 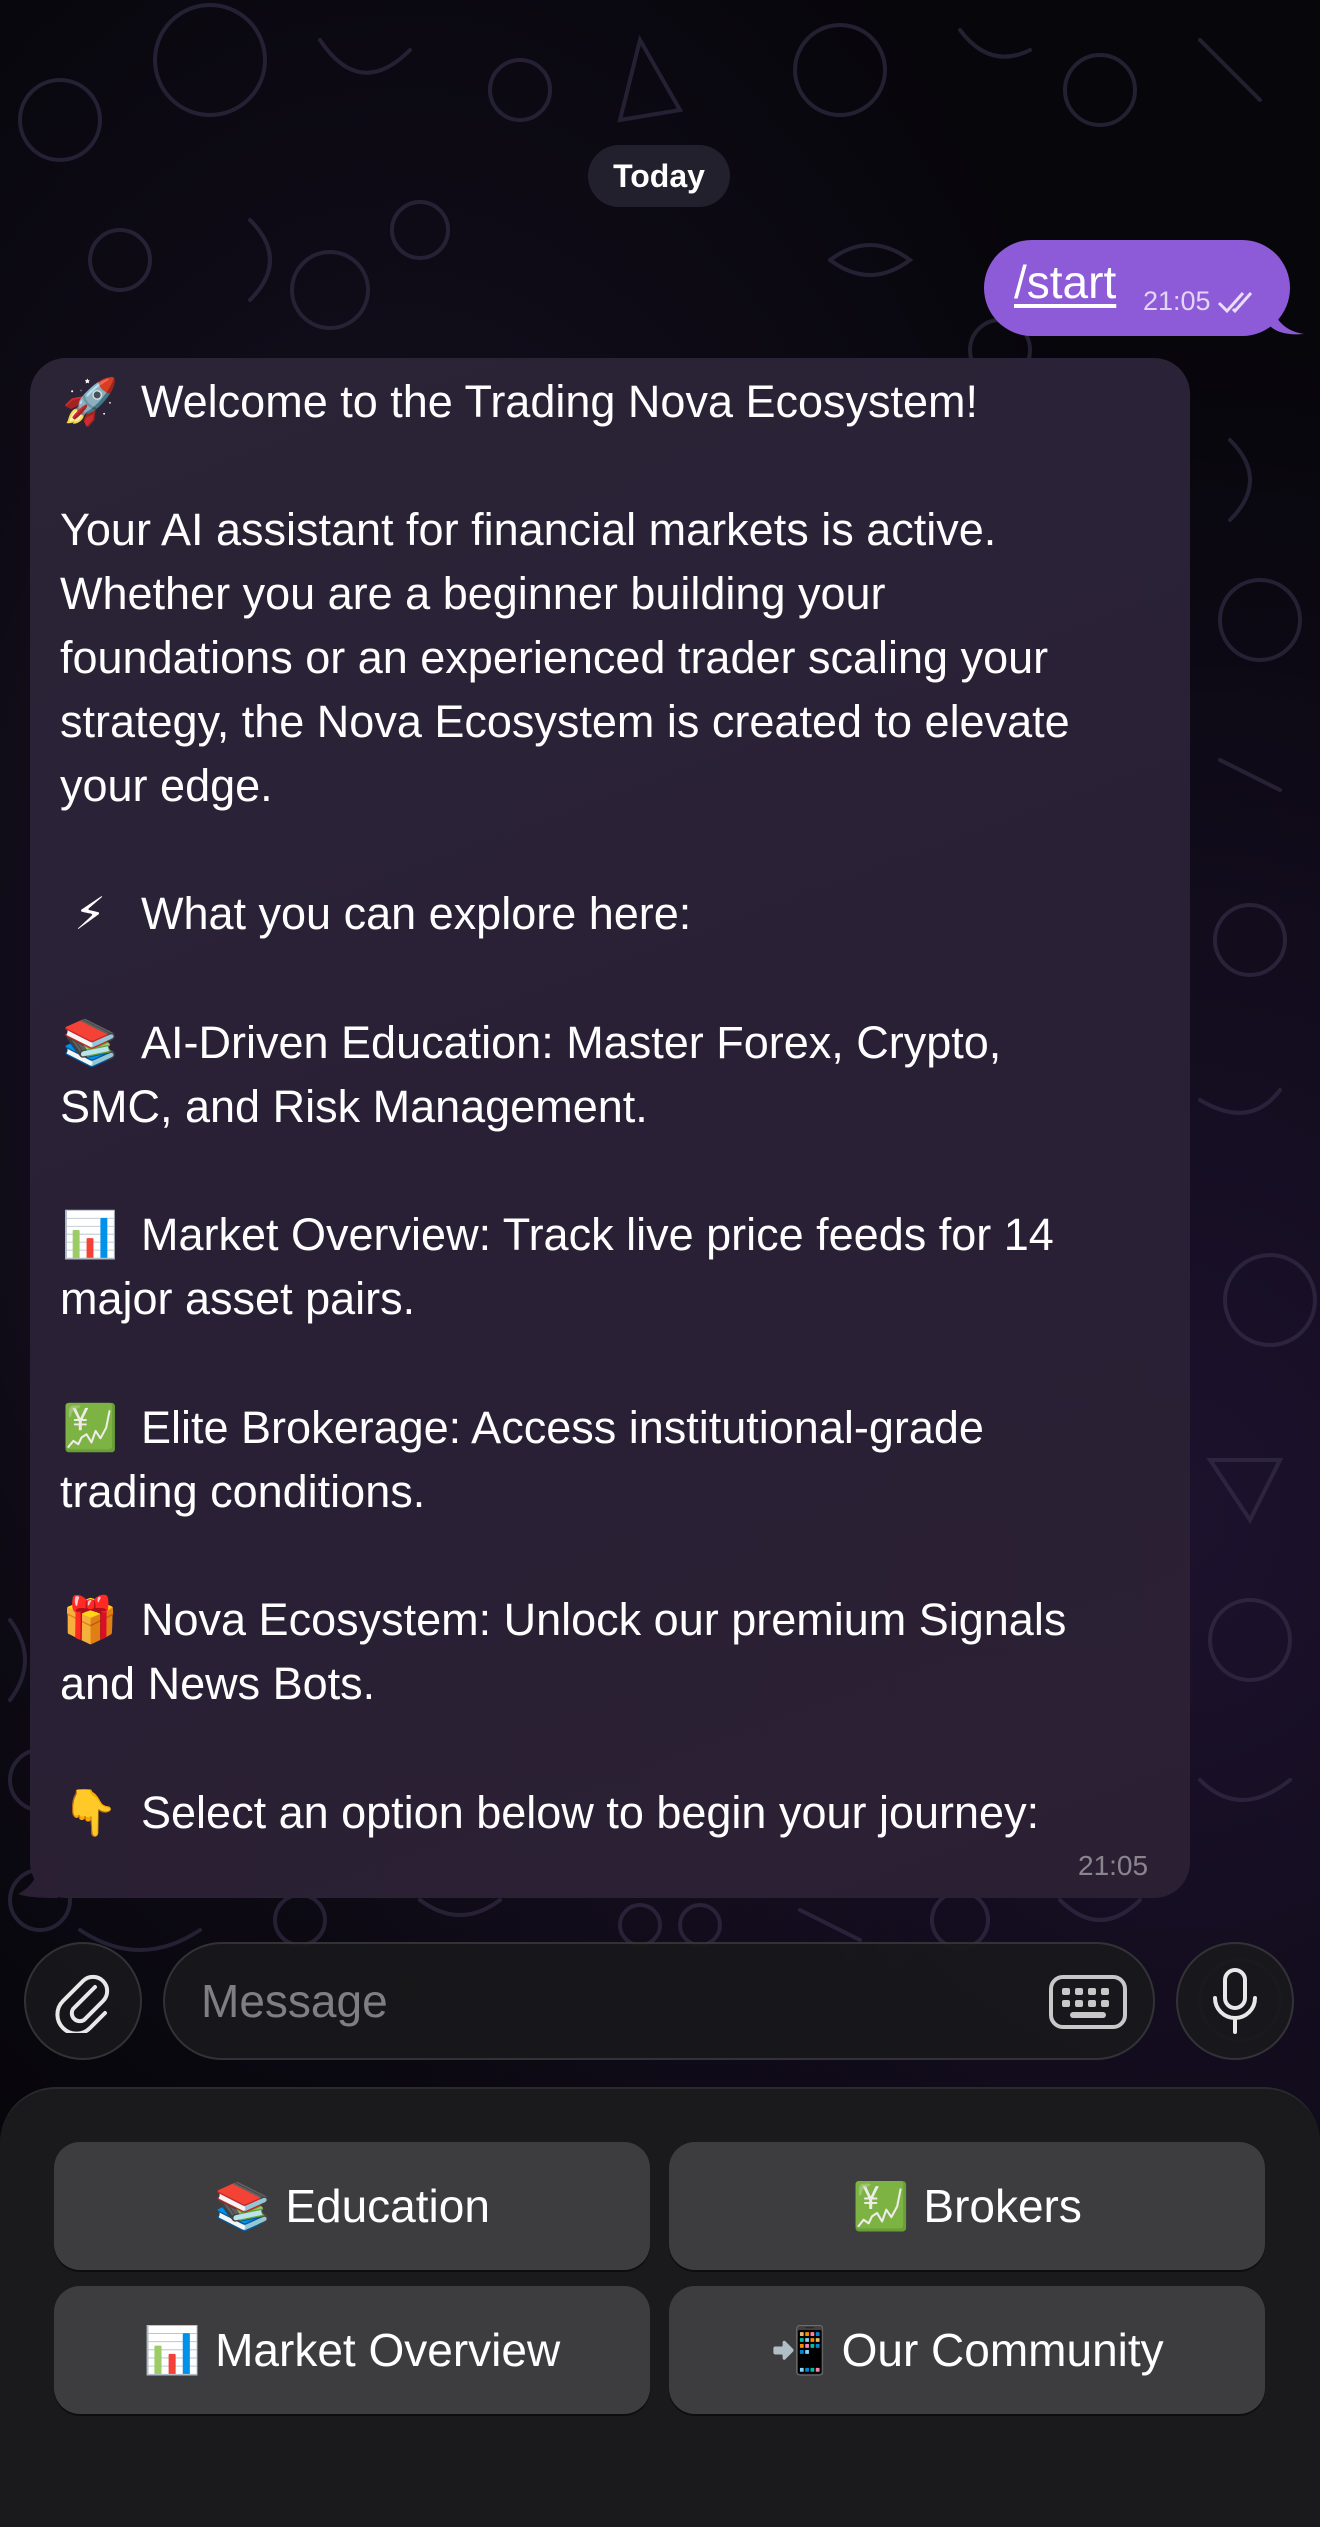 What do you see at coordinates (519, 402) in the screenshot?
I see `message-line: 🚀 Welcome to the Trading Nova Ecosystem!` at bounding box center [519, 402].